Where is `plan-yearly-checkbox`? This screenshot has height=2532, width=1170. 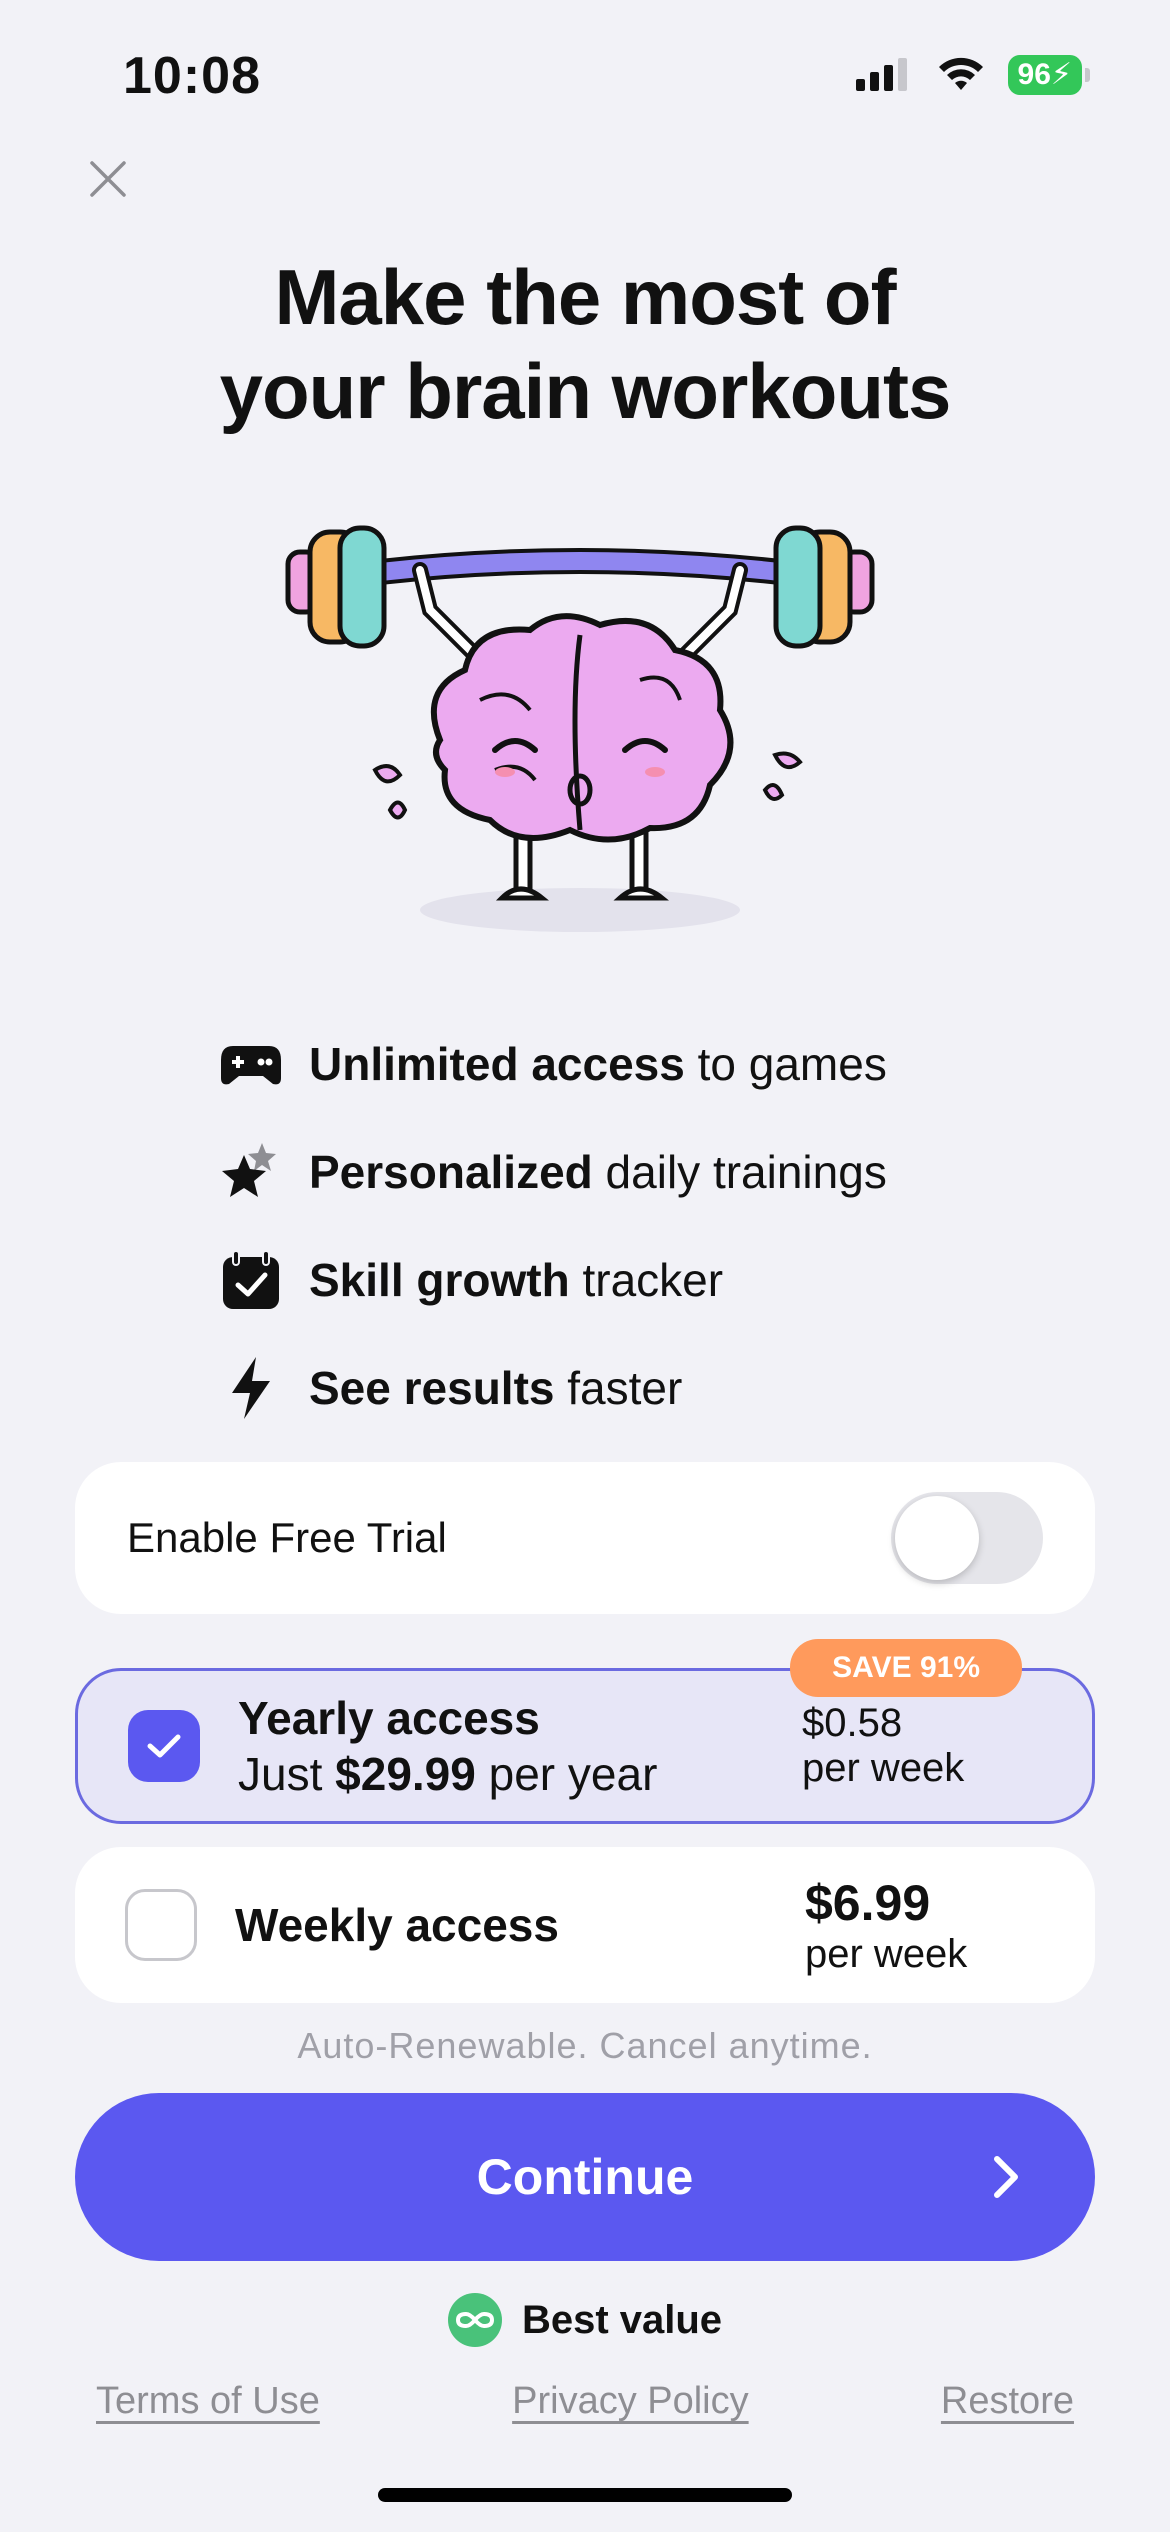
plan-yearly-checkbox is located at coordinates (164, 1746).